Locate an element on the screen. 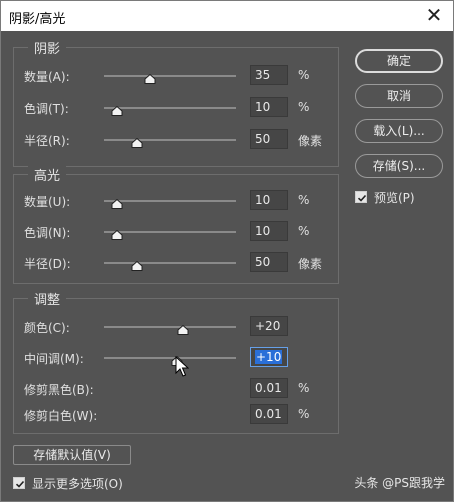  shadows-group-title: 阴影 is located at coordinates (47, 47).